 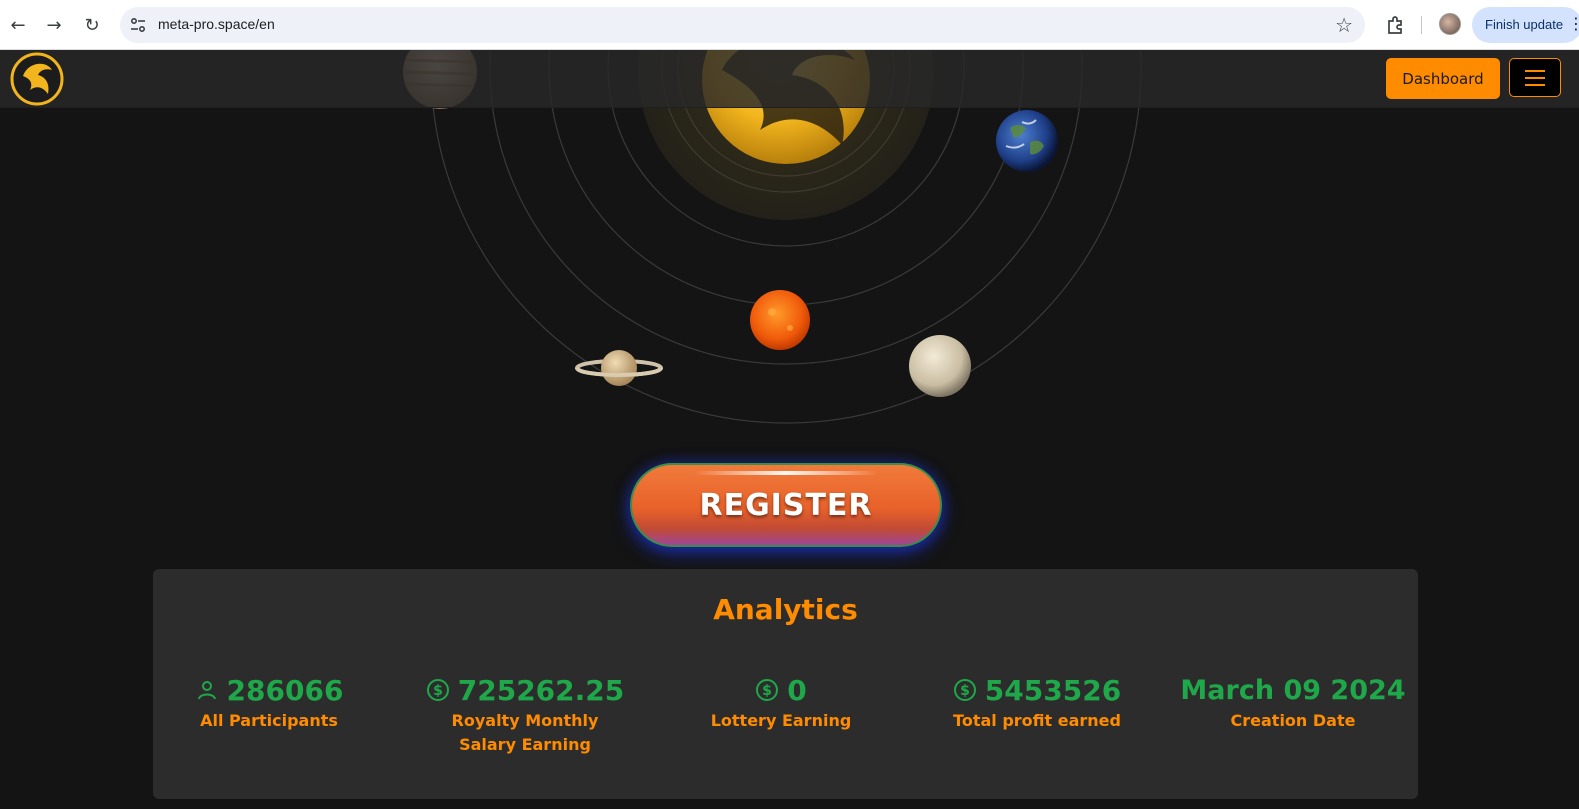 What do you see at coordinates (1293, 720) in the screenshot?
I see `stat-label: Creation Date` at bounding box center [1293, 720].